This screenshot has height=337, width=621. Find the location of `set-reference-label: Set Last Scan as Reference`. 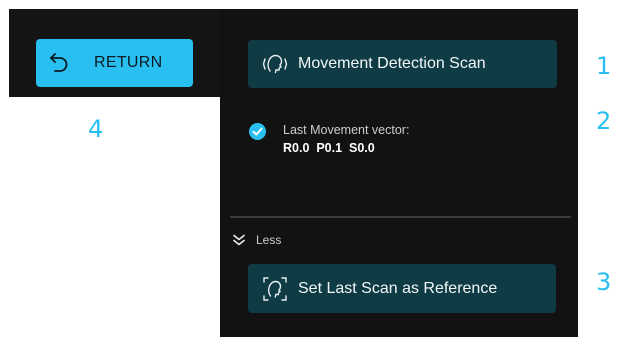

set-reference-label: Set Last Scan as Reference is located at coordinates (398, 288).